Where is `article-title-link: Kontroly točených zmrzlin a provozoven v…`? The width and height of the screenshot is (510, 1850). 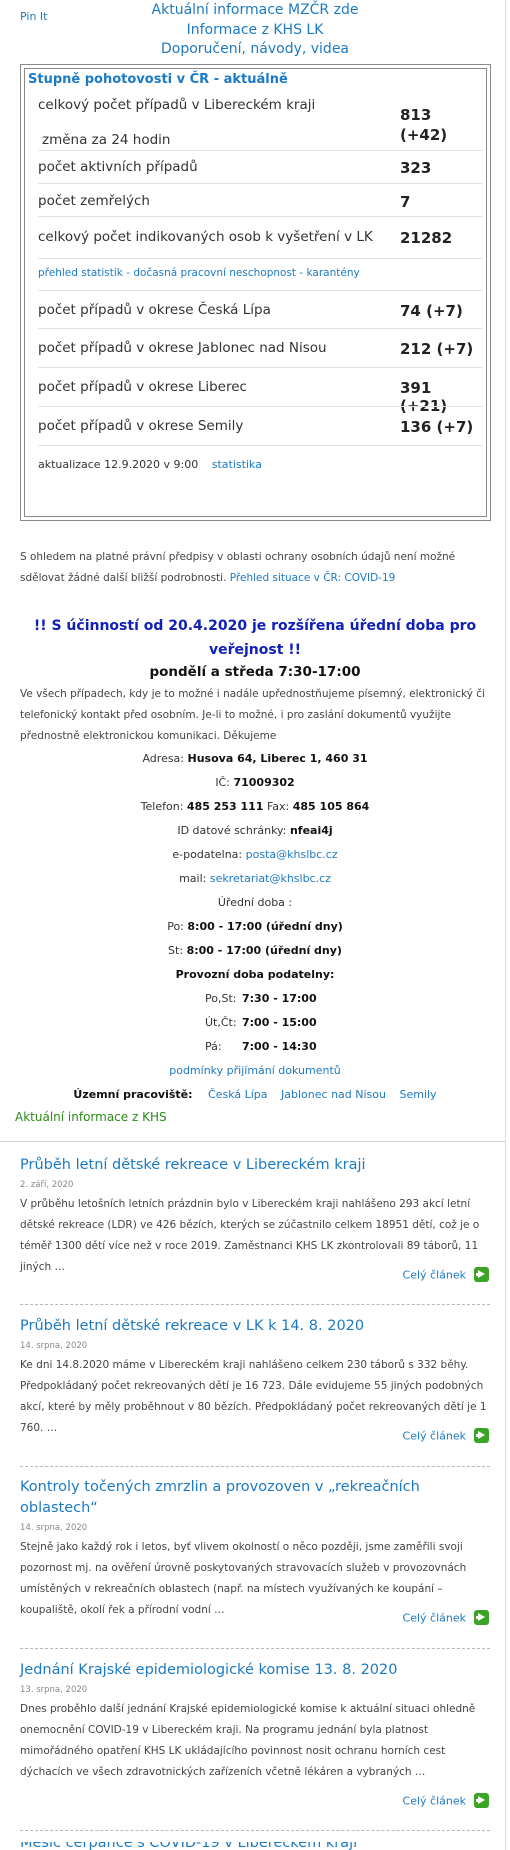
article-title-link: Kontroly točených zmrzlin a provozoven v… is located at coordinates (220, 1497).